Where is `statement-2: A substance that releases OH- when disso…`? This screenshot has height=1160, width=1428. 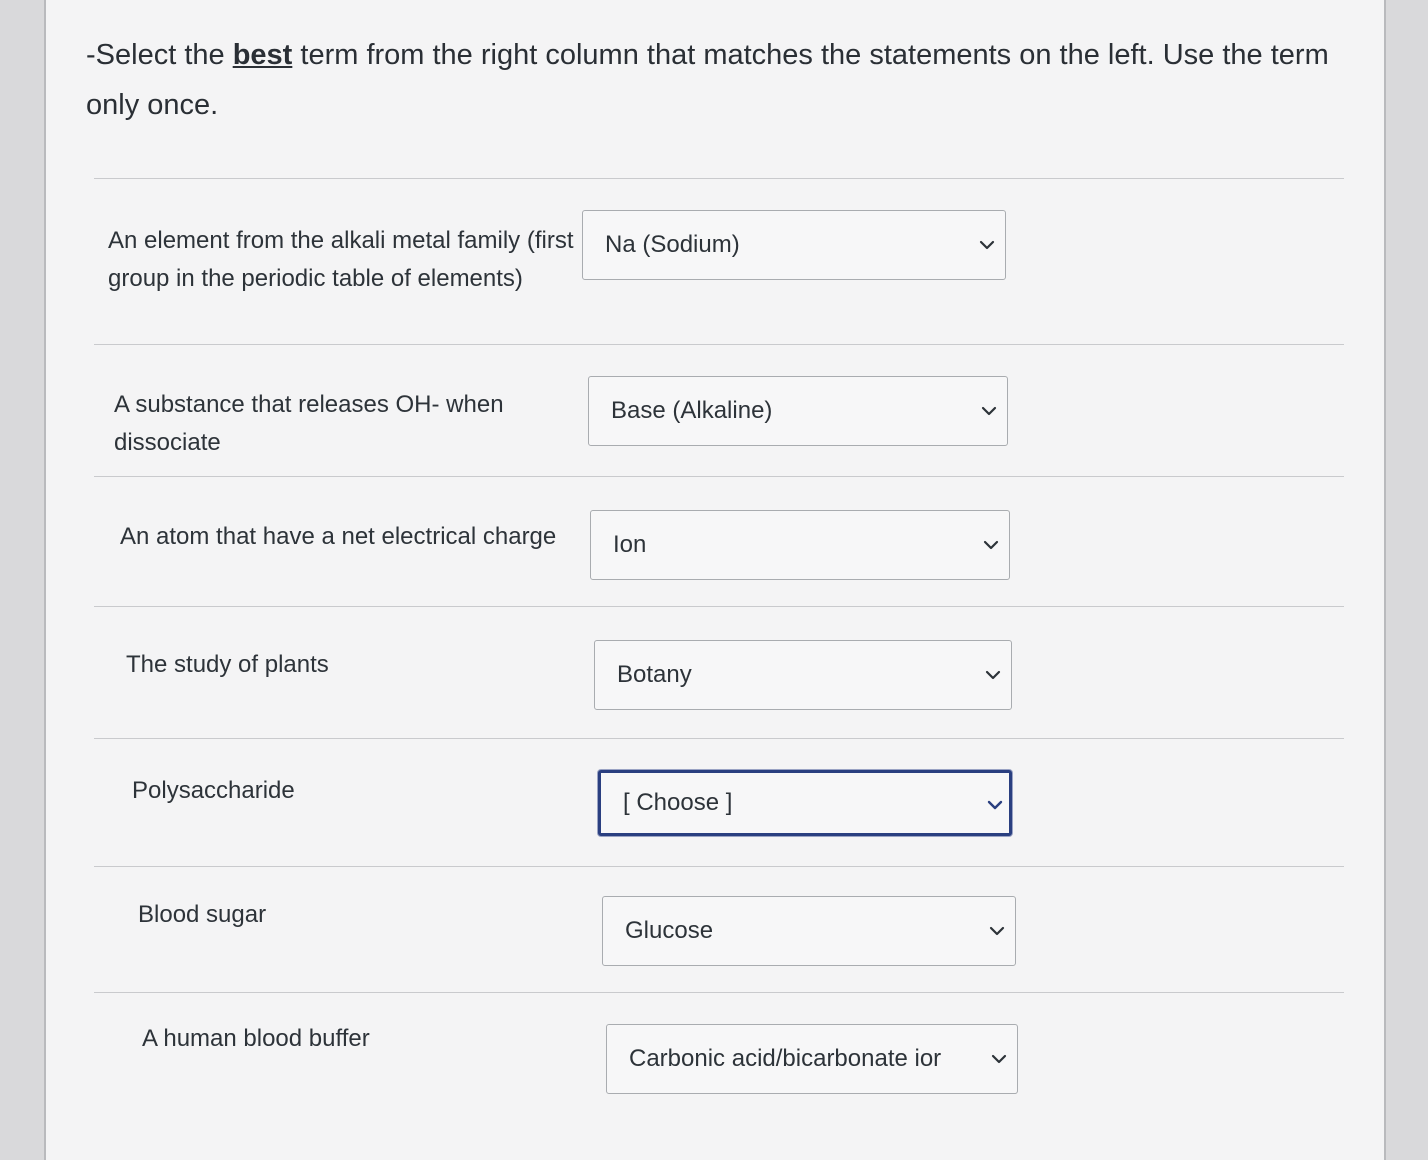
statement-2: A substance that releases OH- when disso… is located at coordinates (309, 423).